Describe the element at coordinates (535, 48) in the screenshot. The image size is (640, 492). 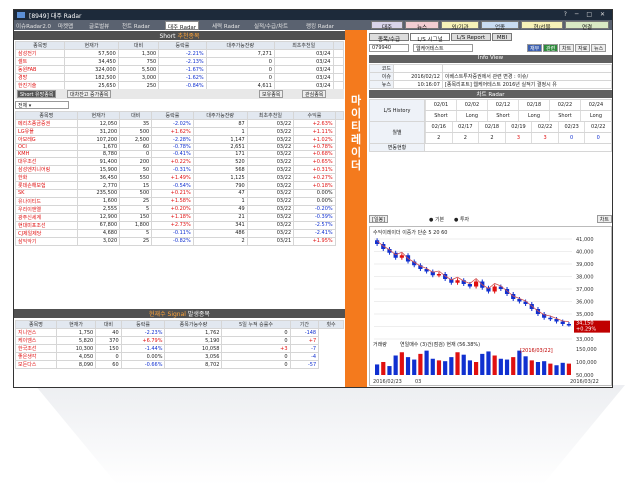
I see `btn-finance: 재무` at that location.